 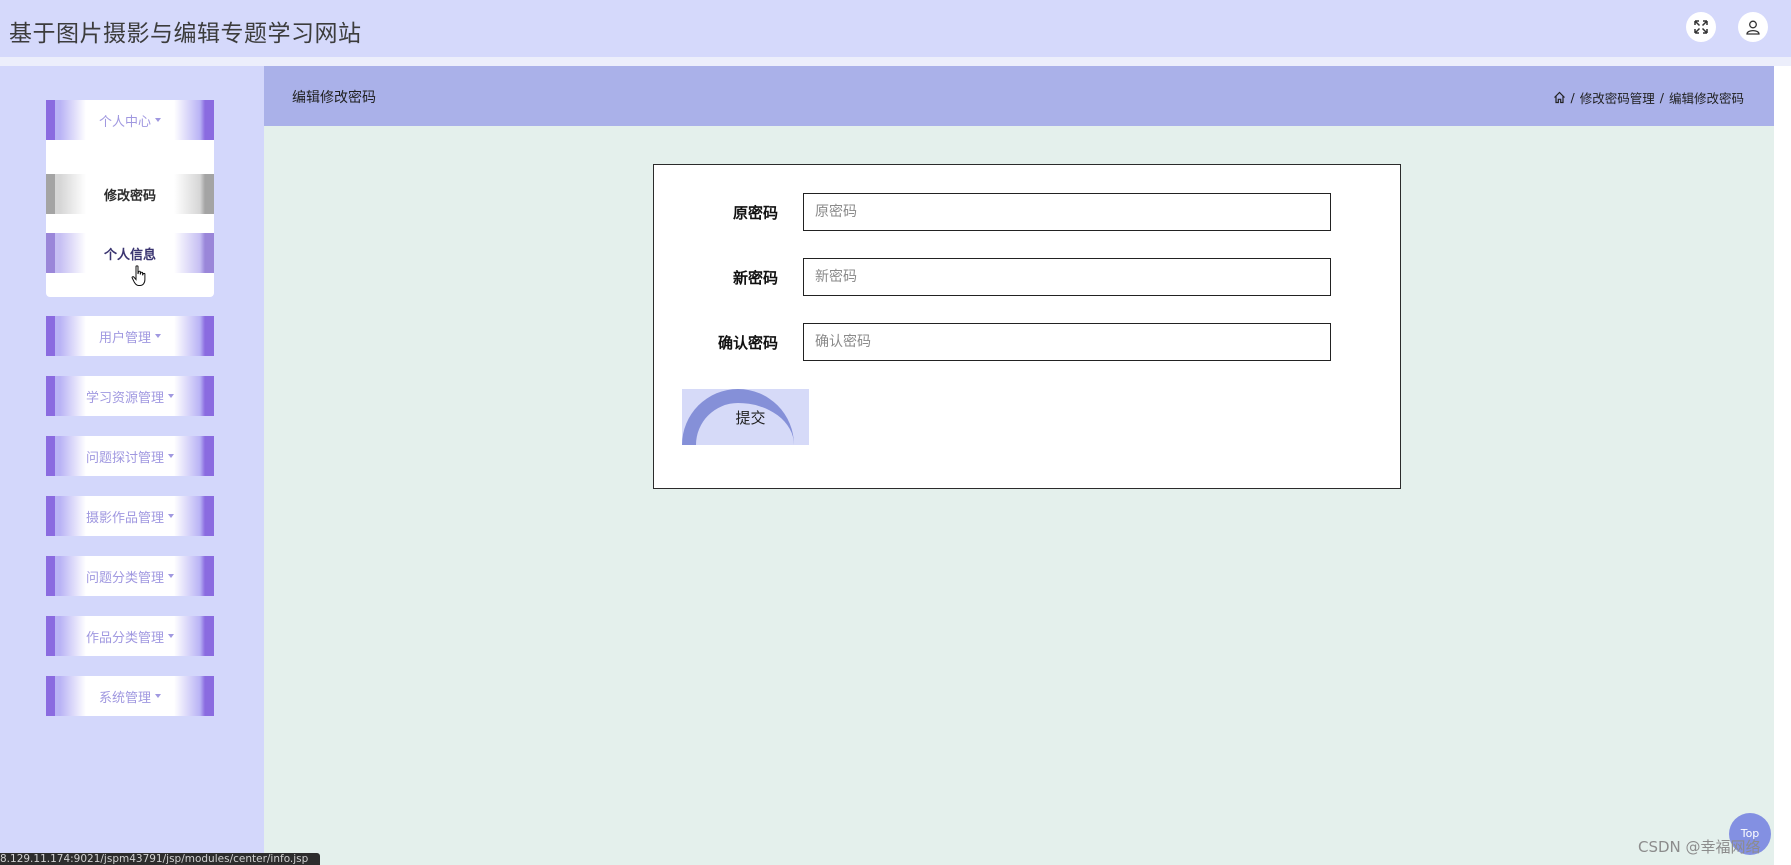 I want to click on confirm-password-label: 确认密码, so click(x=747, y=343).